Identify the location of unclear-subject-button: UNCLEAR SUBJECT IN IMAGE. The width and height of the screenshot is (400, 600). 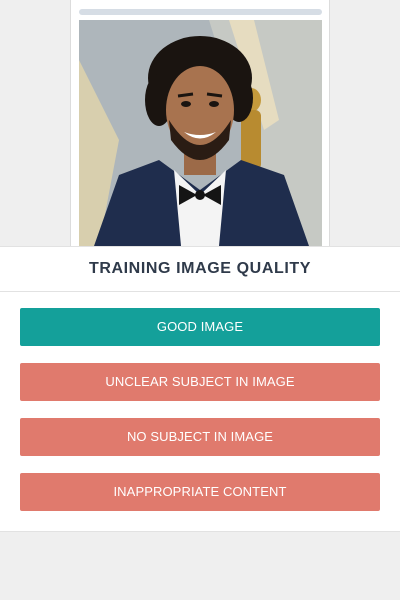
(200, 382).